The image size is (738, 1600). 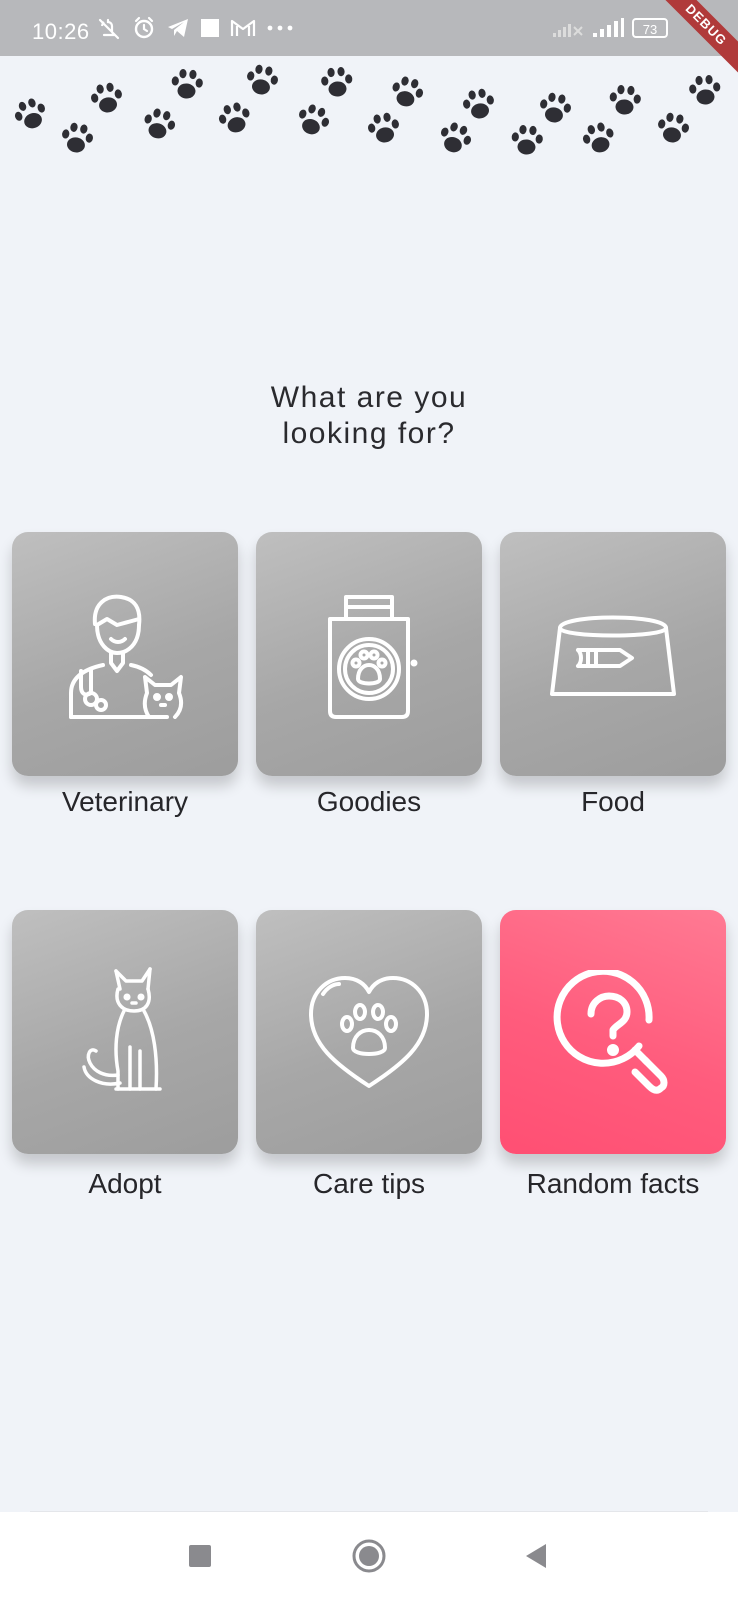 I want to click on search-question-icon, so click(x=610, y=1032).